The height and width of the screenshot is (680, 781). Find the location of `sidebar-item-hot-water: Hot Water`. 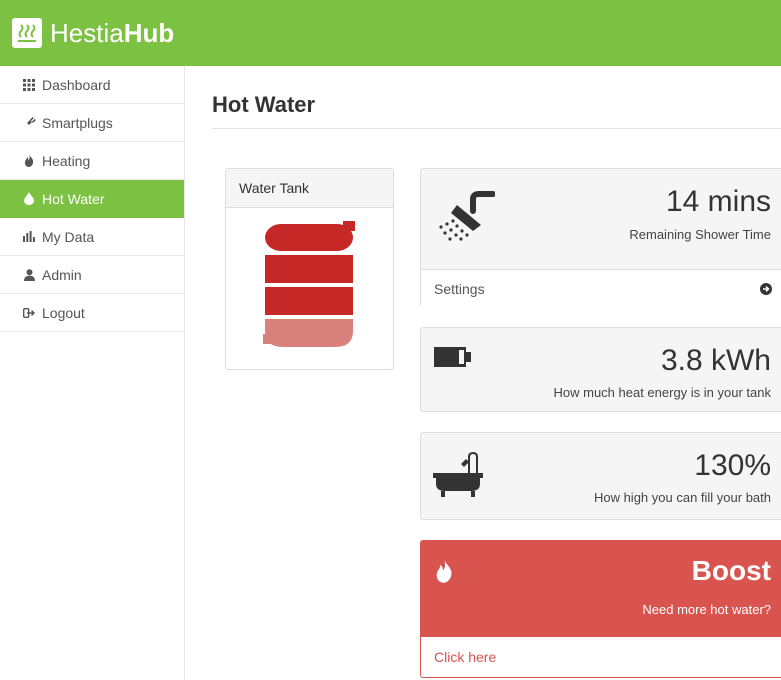

sidebar-item-hot-water: Hot Water is located at coordinates (92, 199).